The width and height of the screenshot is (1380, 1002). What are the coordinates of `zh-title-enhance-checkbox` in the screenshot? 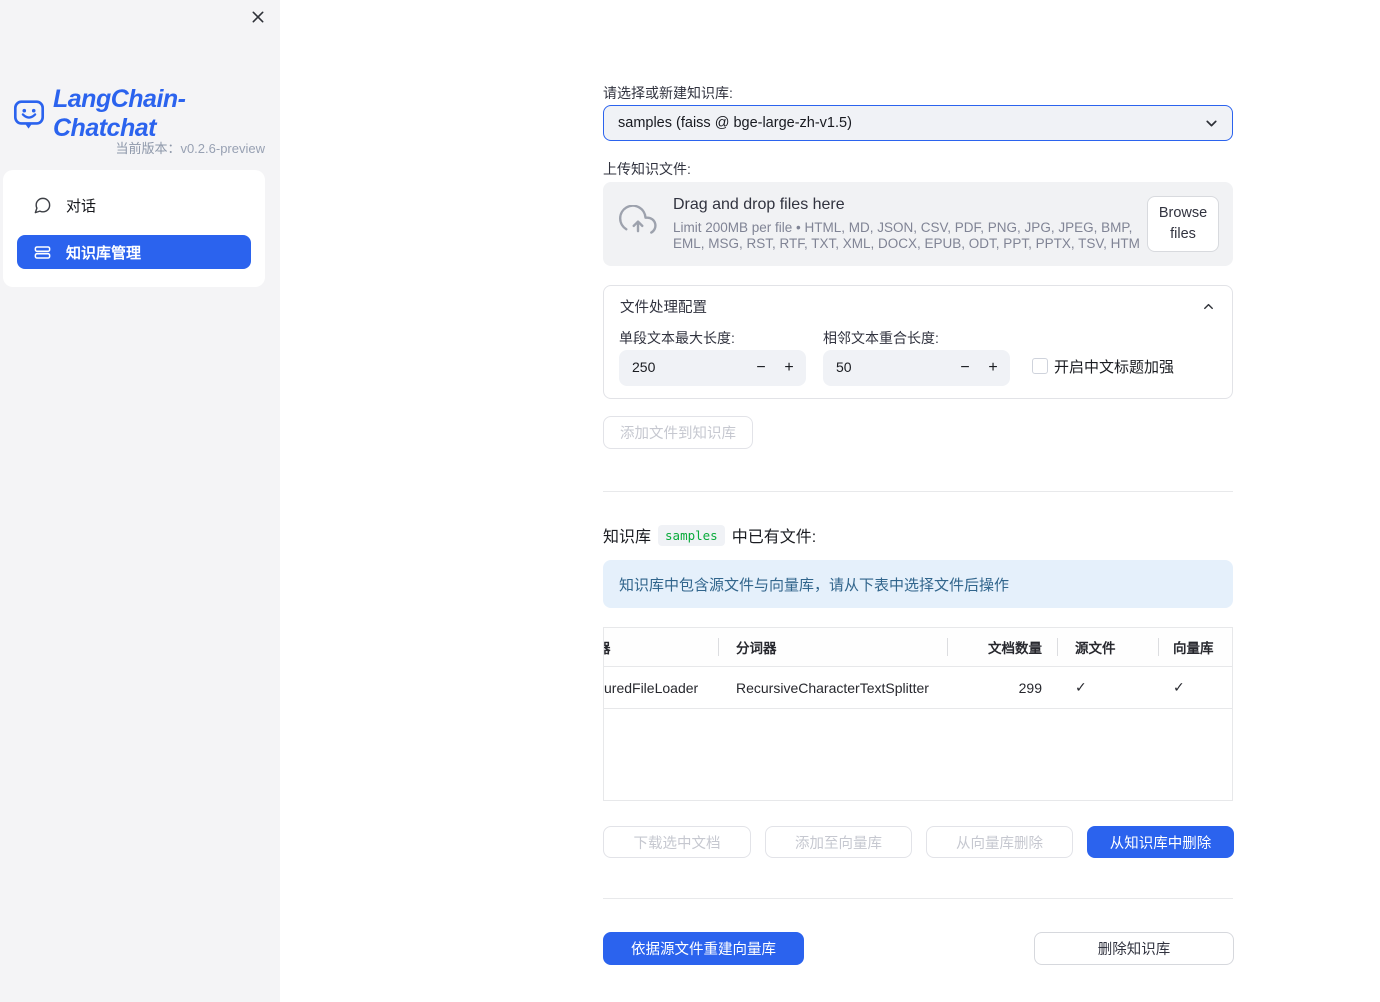 It's located at (1040, 366).